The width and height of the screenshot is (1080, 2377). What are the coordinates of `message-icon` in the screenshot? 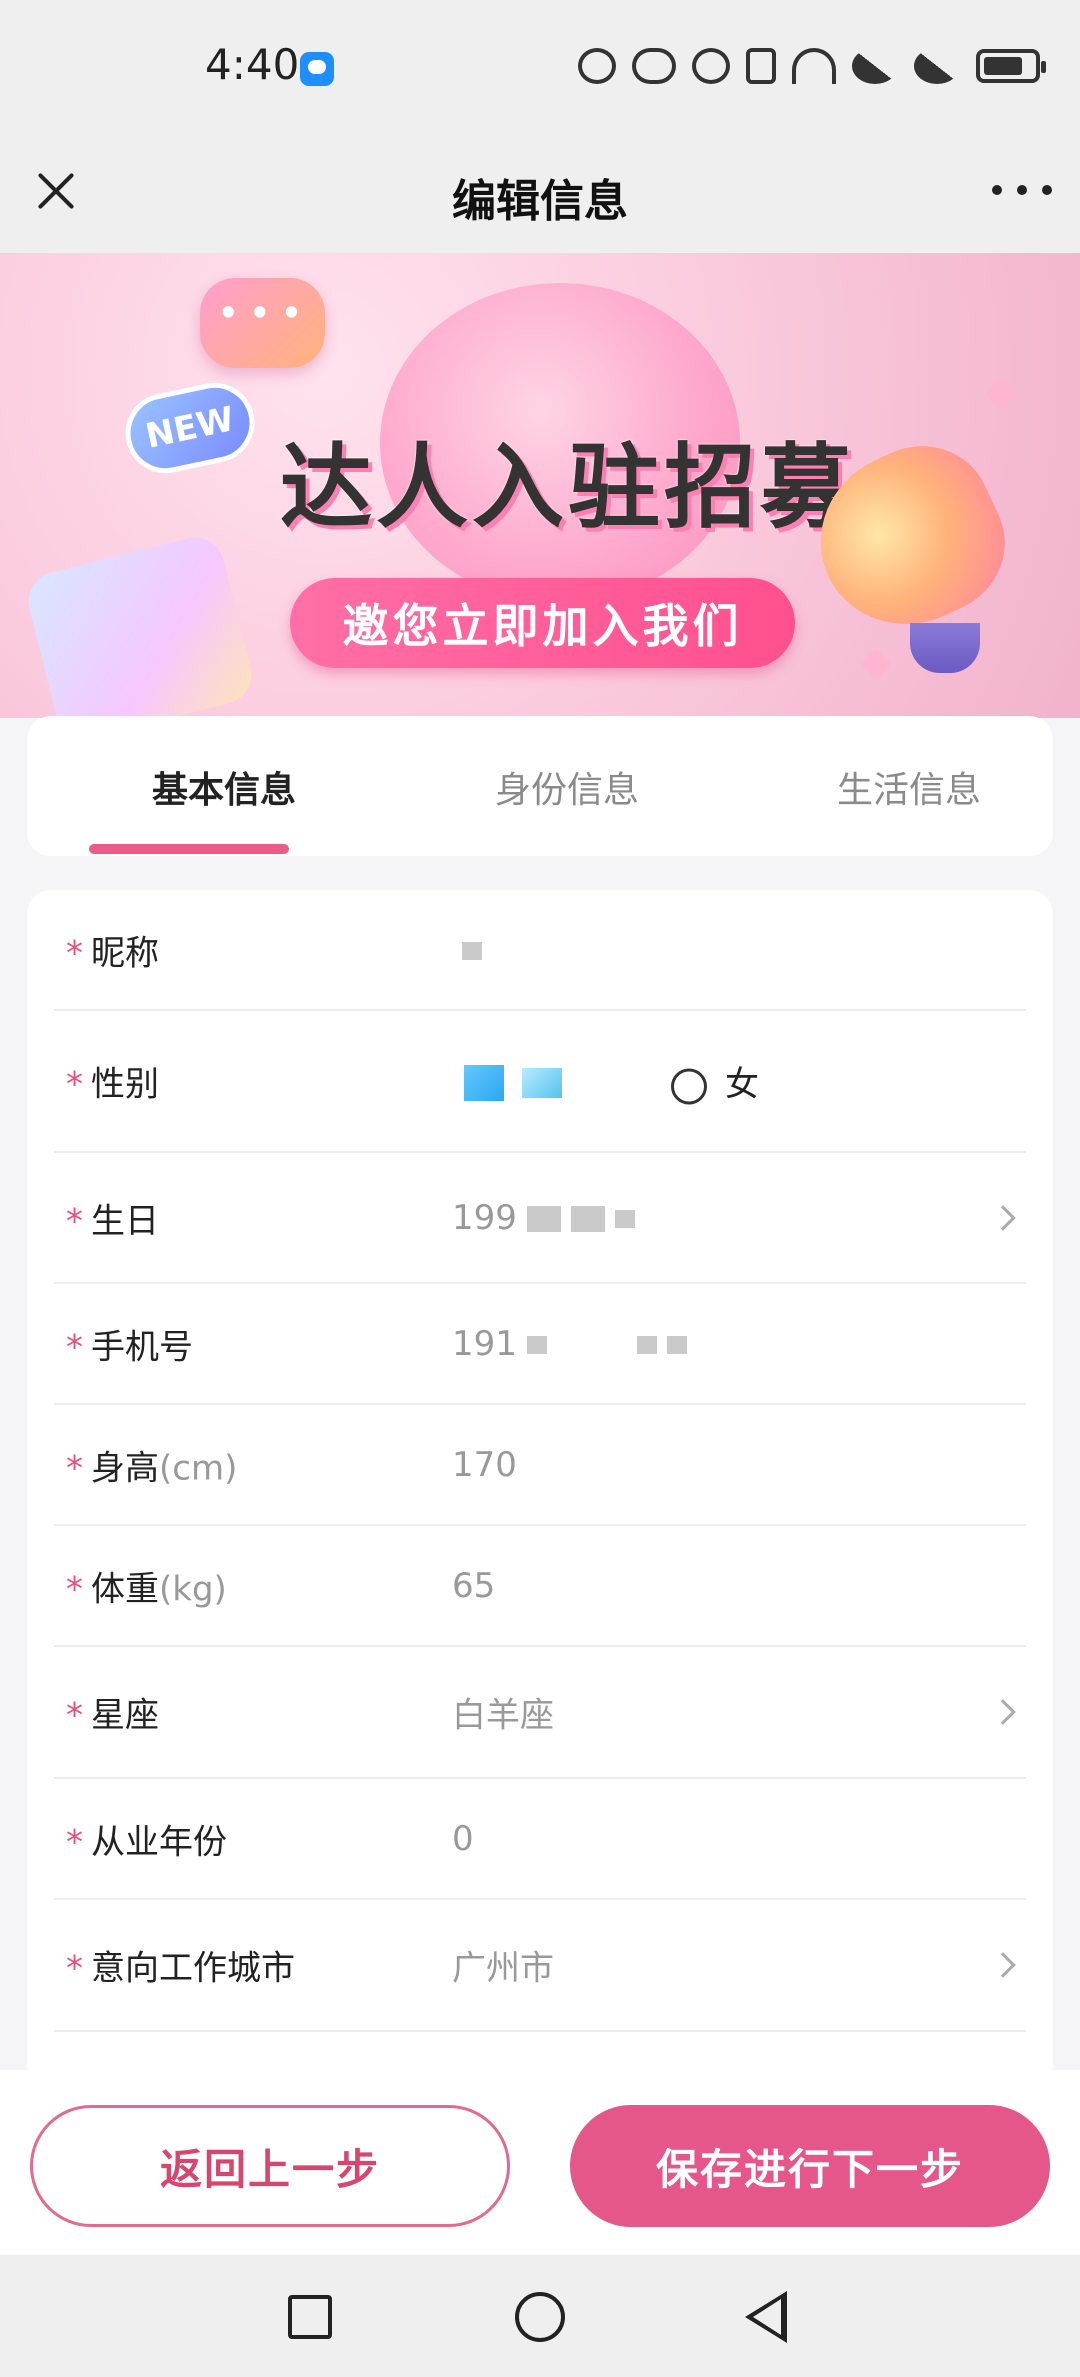 It's located at (317, 69).